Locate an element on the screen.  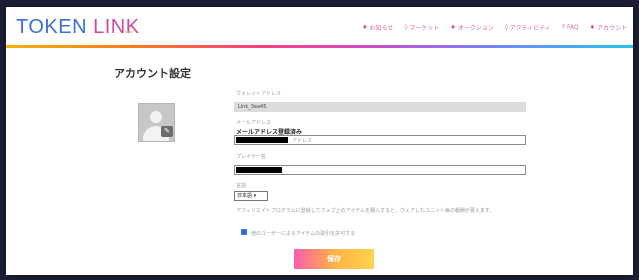
question-icon: ? is located at coordinates (563, 27).